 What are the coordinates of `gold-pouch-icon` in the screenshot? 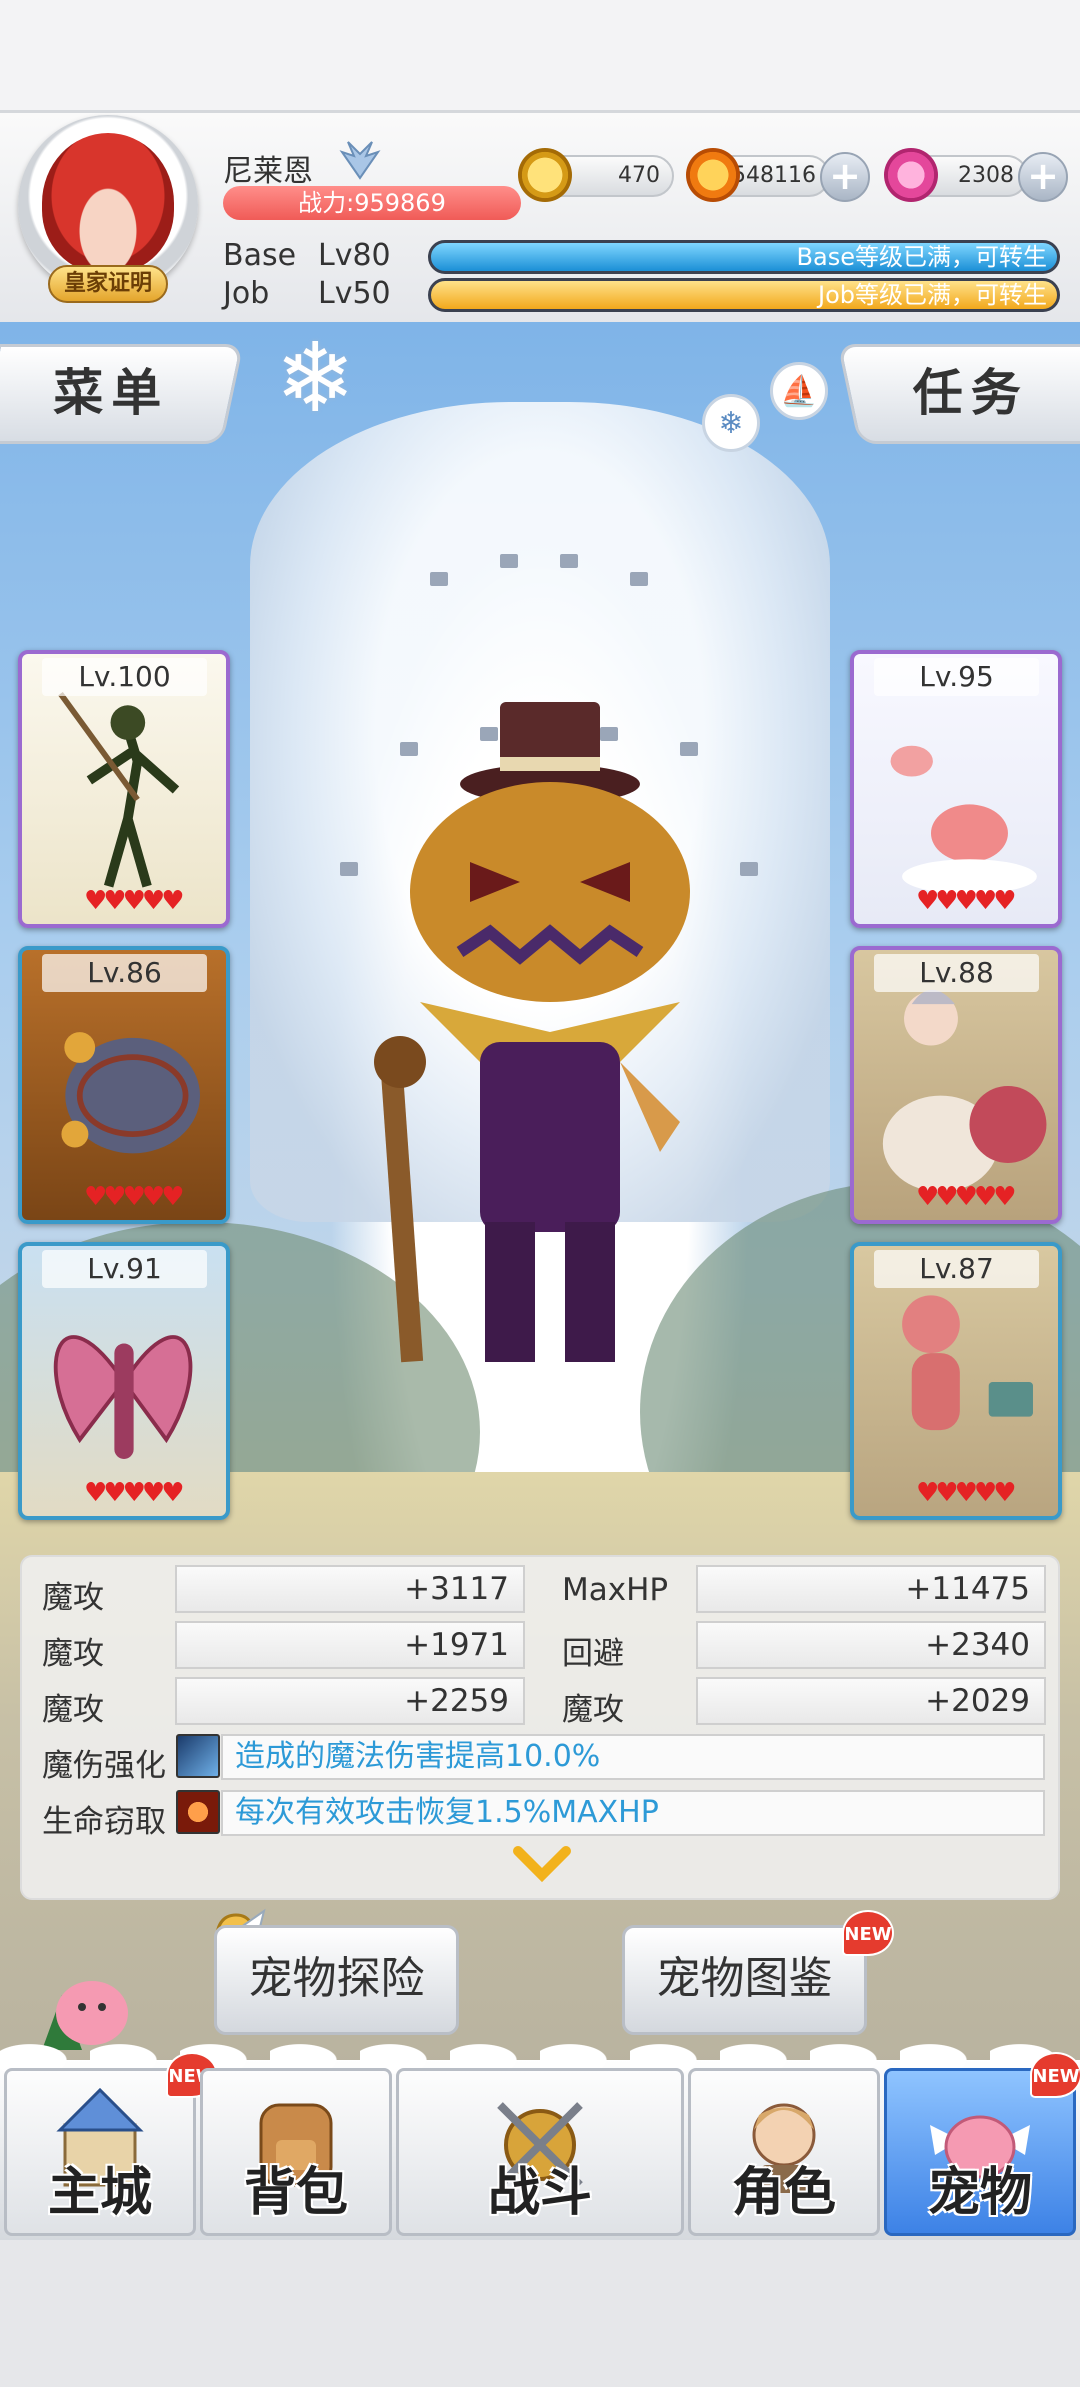 It's located at (713, 175).